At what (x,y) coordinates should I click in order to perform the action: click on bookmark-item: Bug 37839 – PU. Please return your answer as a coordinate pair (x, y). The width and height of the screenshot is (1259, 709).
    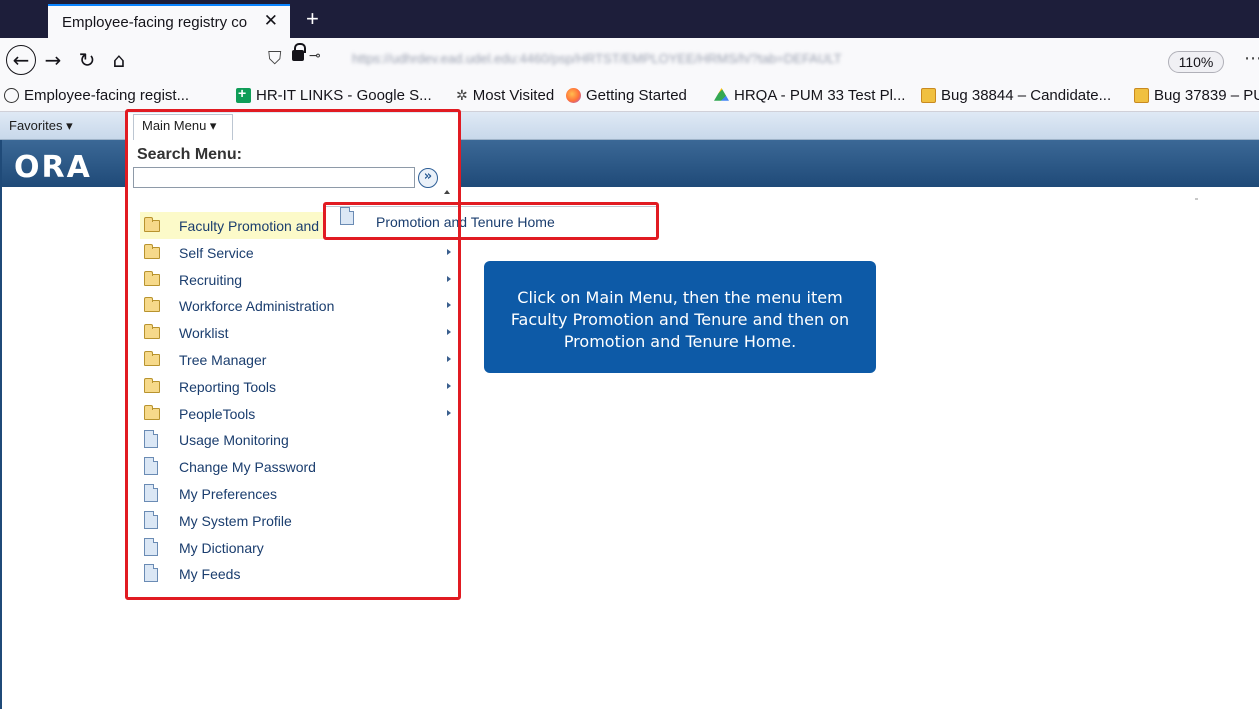
    Looking at the image, I should click on (1196, 95).